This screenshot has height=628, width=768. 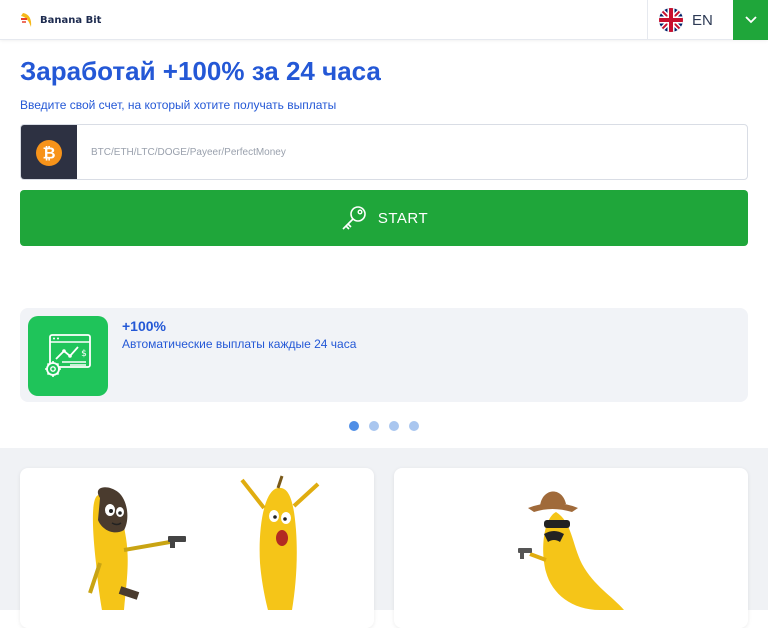 I want to click on start-button: START, so click(x=384, y=218).